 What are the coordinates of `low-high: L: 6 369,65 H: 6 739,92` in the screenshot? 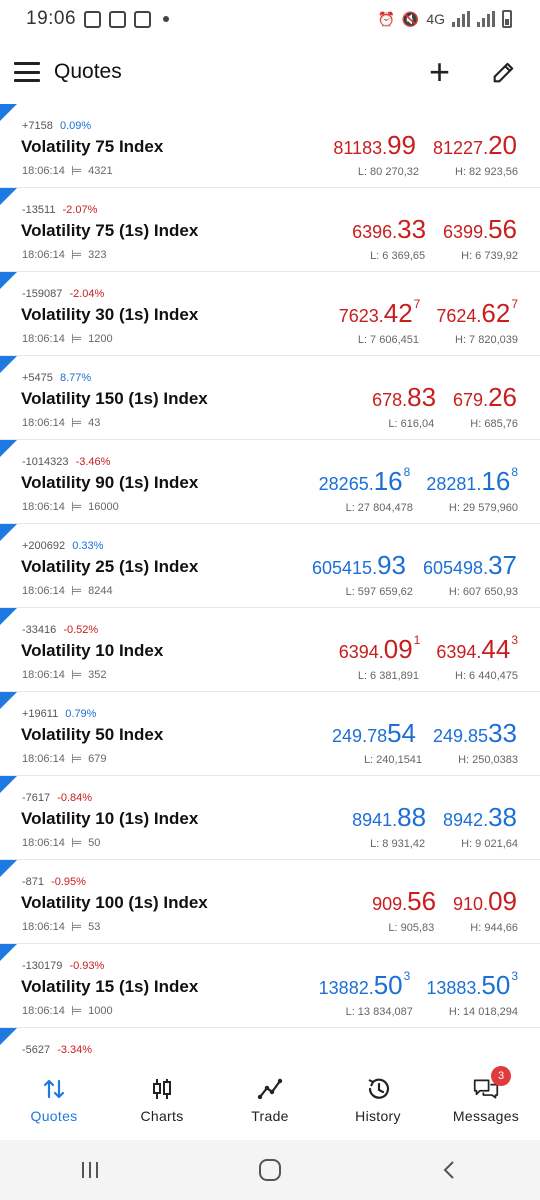 It's located at (444, 256).